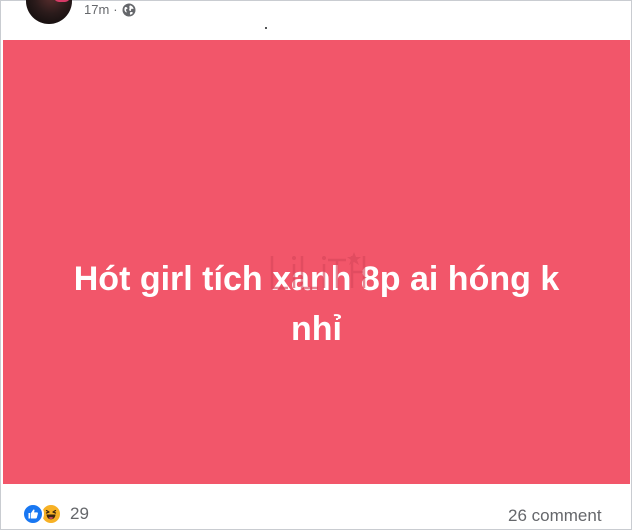  Describe the element at coordinates (316, 509) in the screenshot. I see `post-footer: 29 26 comment` at that location.